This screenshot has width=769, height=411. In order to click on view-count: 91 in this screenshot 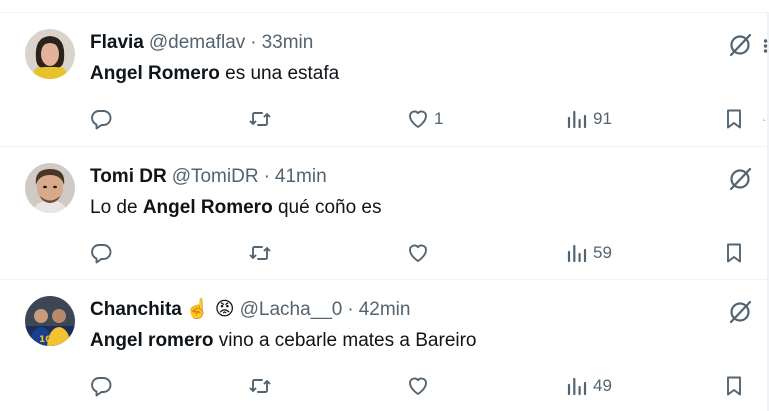, I will do `click(602, 118)`.